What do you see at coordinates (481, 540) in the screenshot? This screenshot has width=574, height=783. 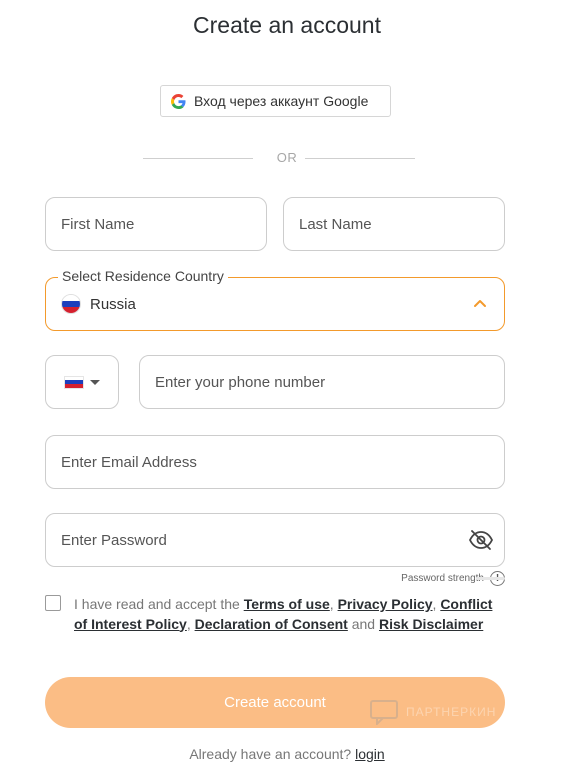 I see `eye-off-icon` at bounding box center [481, 540].